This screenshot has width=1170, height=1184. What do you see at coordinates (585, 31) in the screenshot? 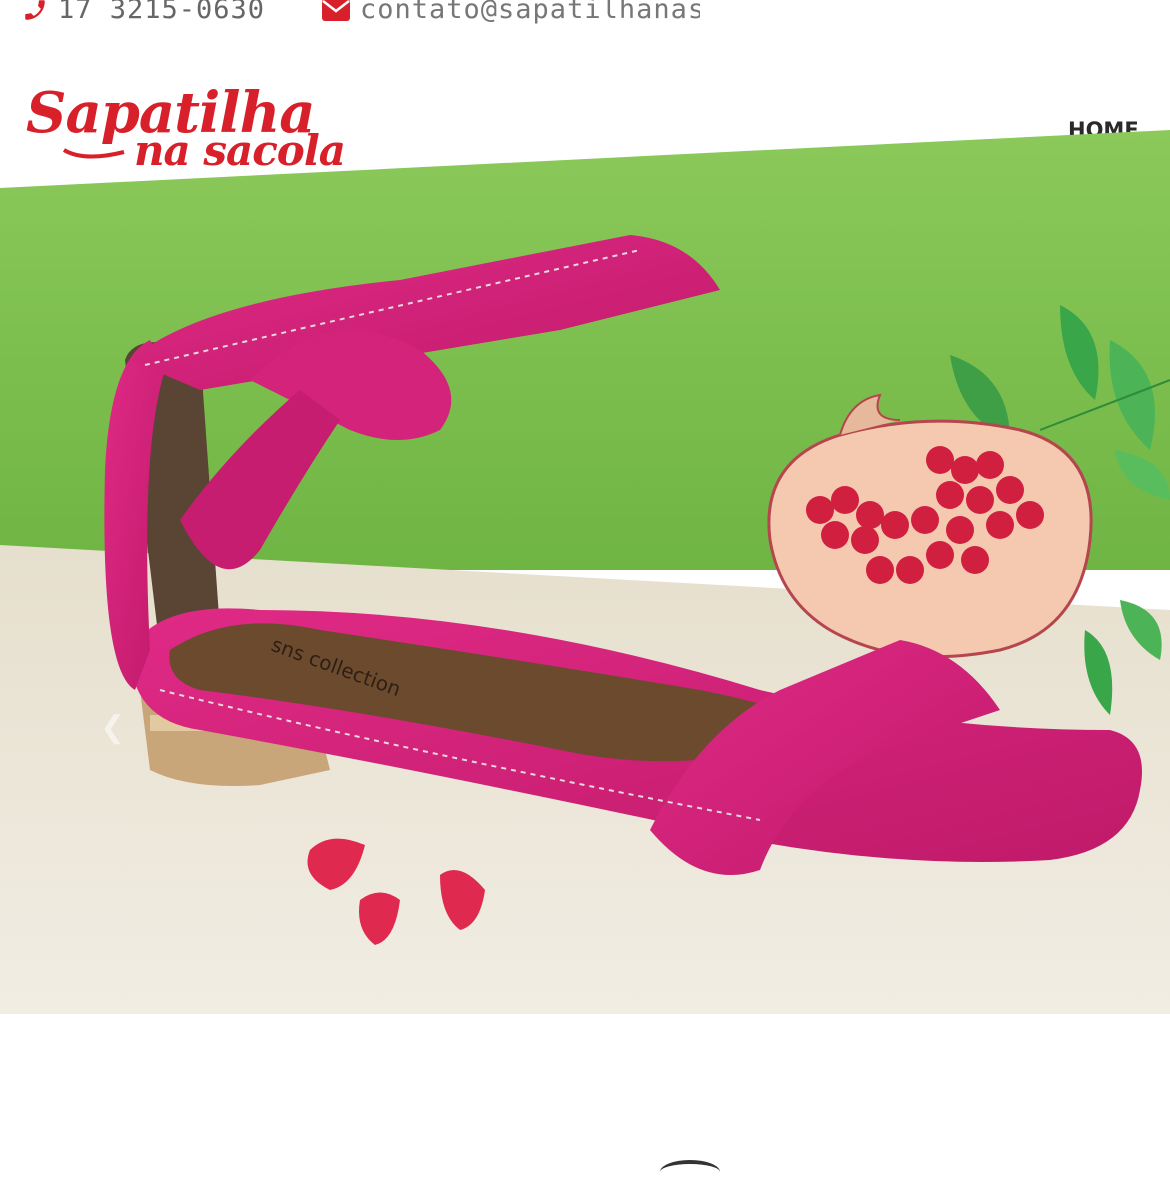
I see `top-contact-bar: 17 3215-0630 contato@sapatilhanasac` at bounding box center [585, 31].